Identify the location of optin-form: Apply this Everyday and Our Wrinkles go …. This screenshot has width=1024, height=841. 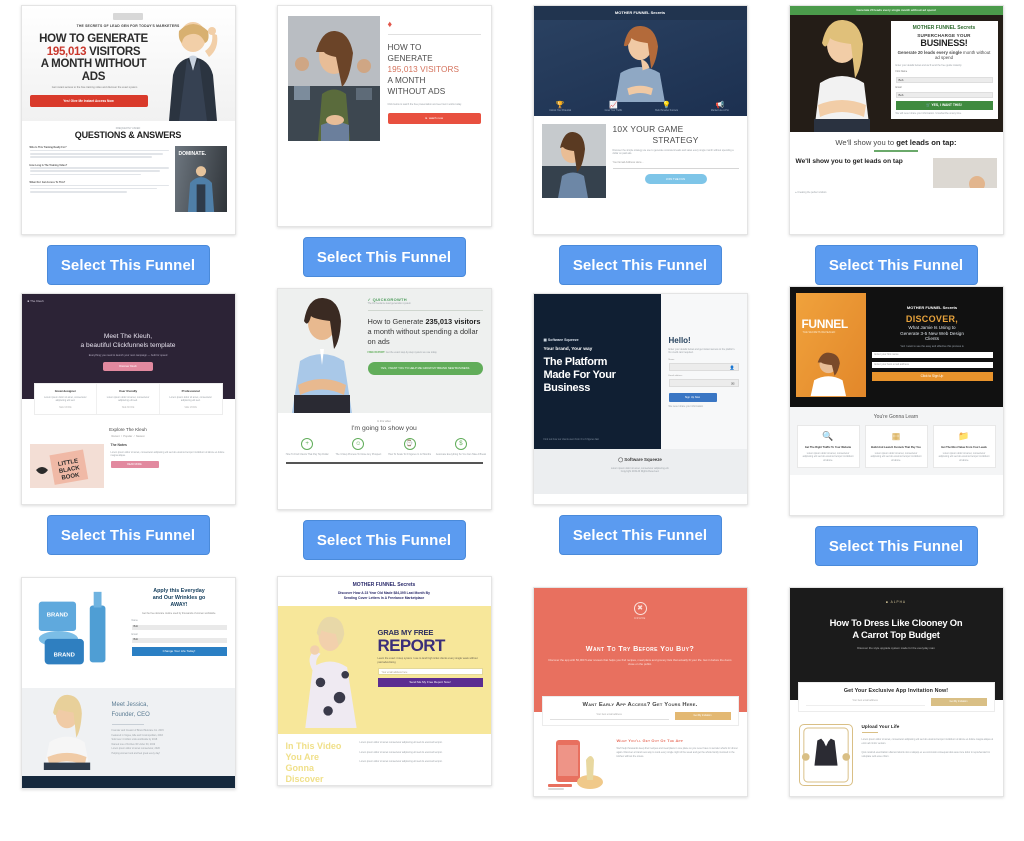
(178, 633).